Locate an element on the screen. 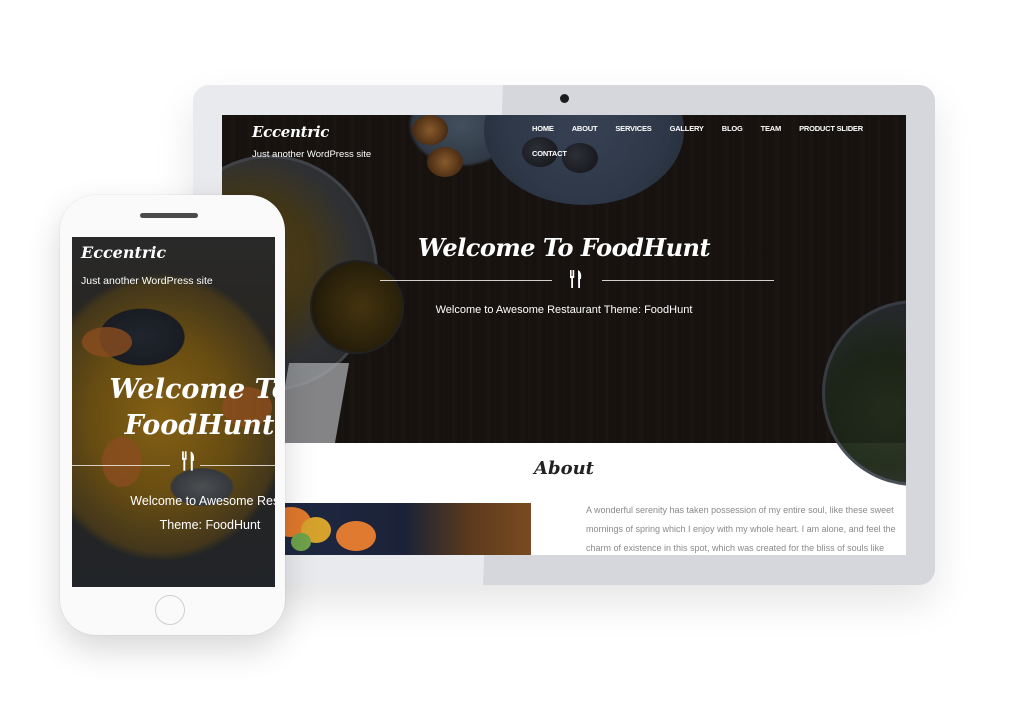 The width and height of the screenshot is (1024, 710). phone-speaker is located at coordinates (169, 215).